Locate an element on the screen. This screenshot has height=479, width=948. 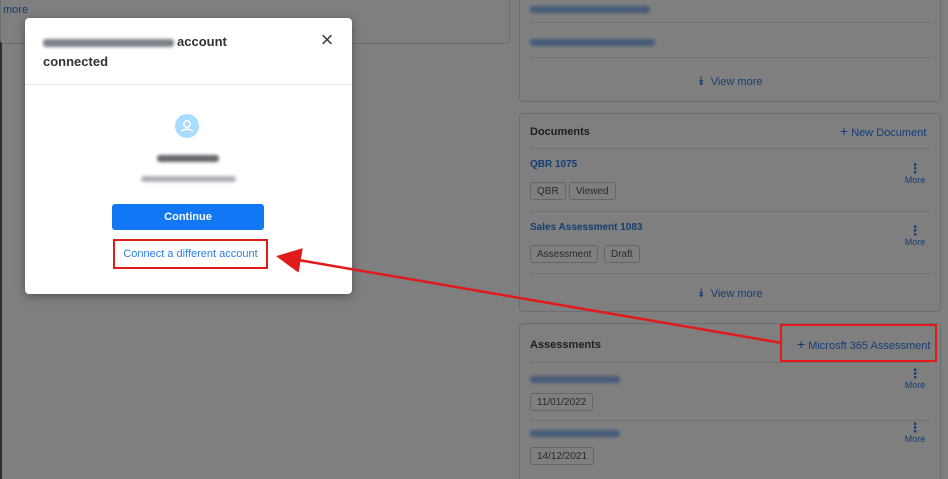
annotation-arrow is located at coordinates (529, 296).